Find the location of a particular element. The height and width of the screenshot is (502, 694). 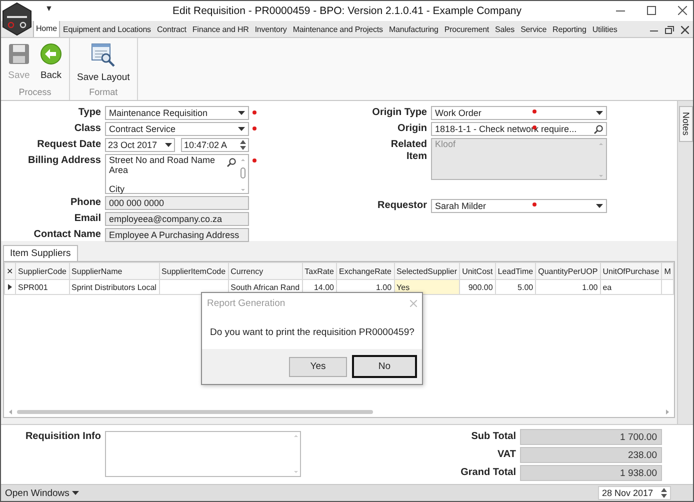

dialog-button: Yes is located at coordinates (318, 366).